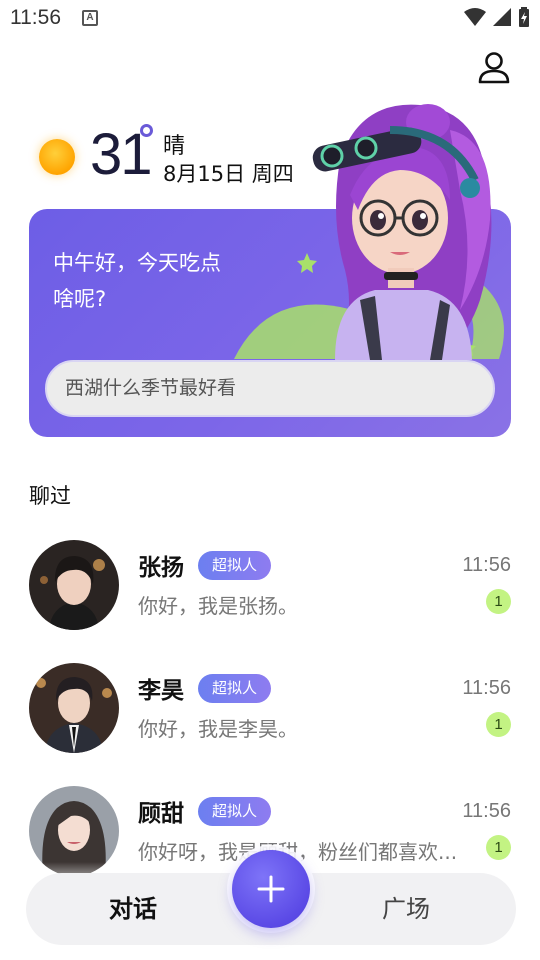  What do you see at coordinates (137, 281) in the screenshot?
I see `greeting-text: 中午好，今天吃点啥呢?` at bounding box center [137, 281].